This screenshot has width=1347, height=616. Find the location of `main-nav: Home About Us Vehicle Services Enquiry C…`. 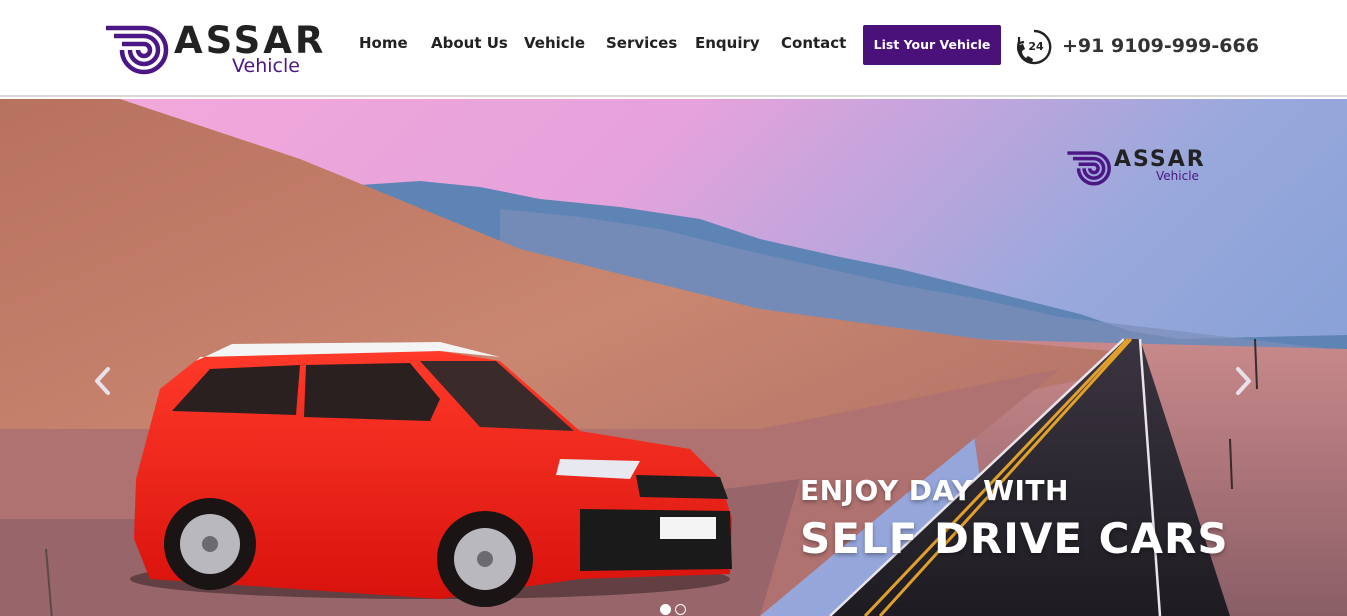

main-nav: Home About Us Vehicle Services Enquiry C… is located at coordinates (600, 43).